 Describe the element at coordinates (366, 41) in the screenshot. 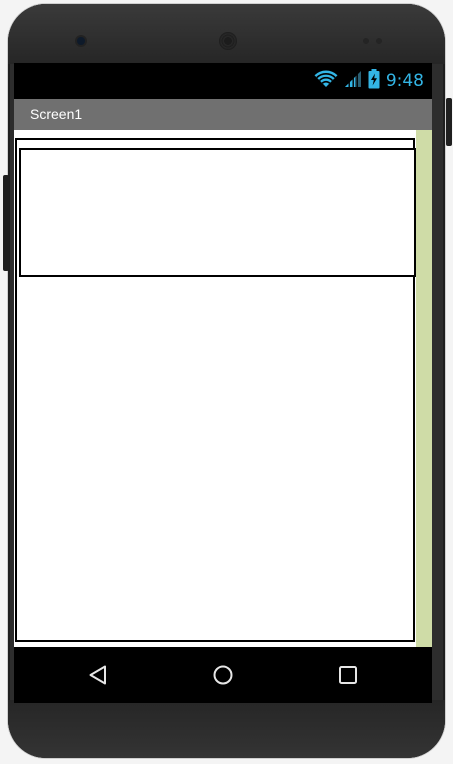

I see `proximity-sensor` at that location.